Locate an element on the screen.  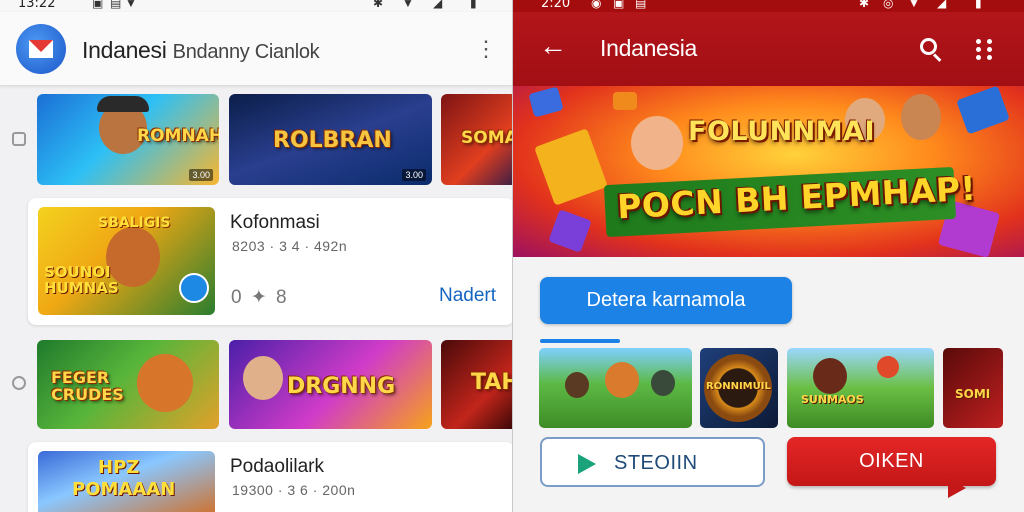
more-vert-icon is located at coordinates (985, 49).